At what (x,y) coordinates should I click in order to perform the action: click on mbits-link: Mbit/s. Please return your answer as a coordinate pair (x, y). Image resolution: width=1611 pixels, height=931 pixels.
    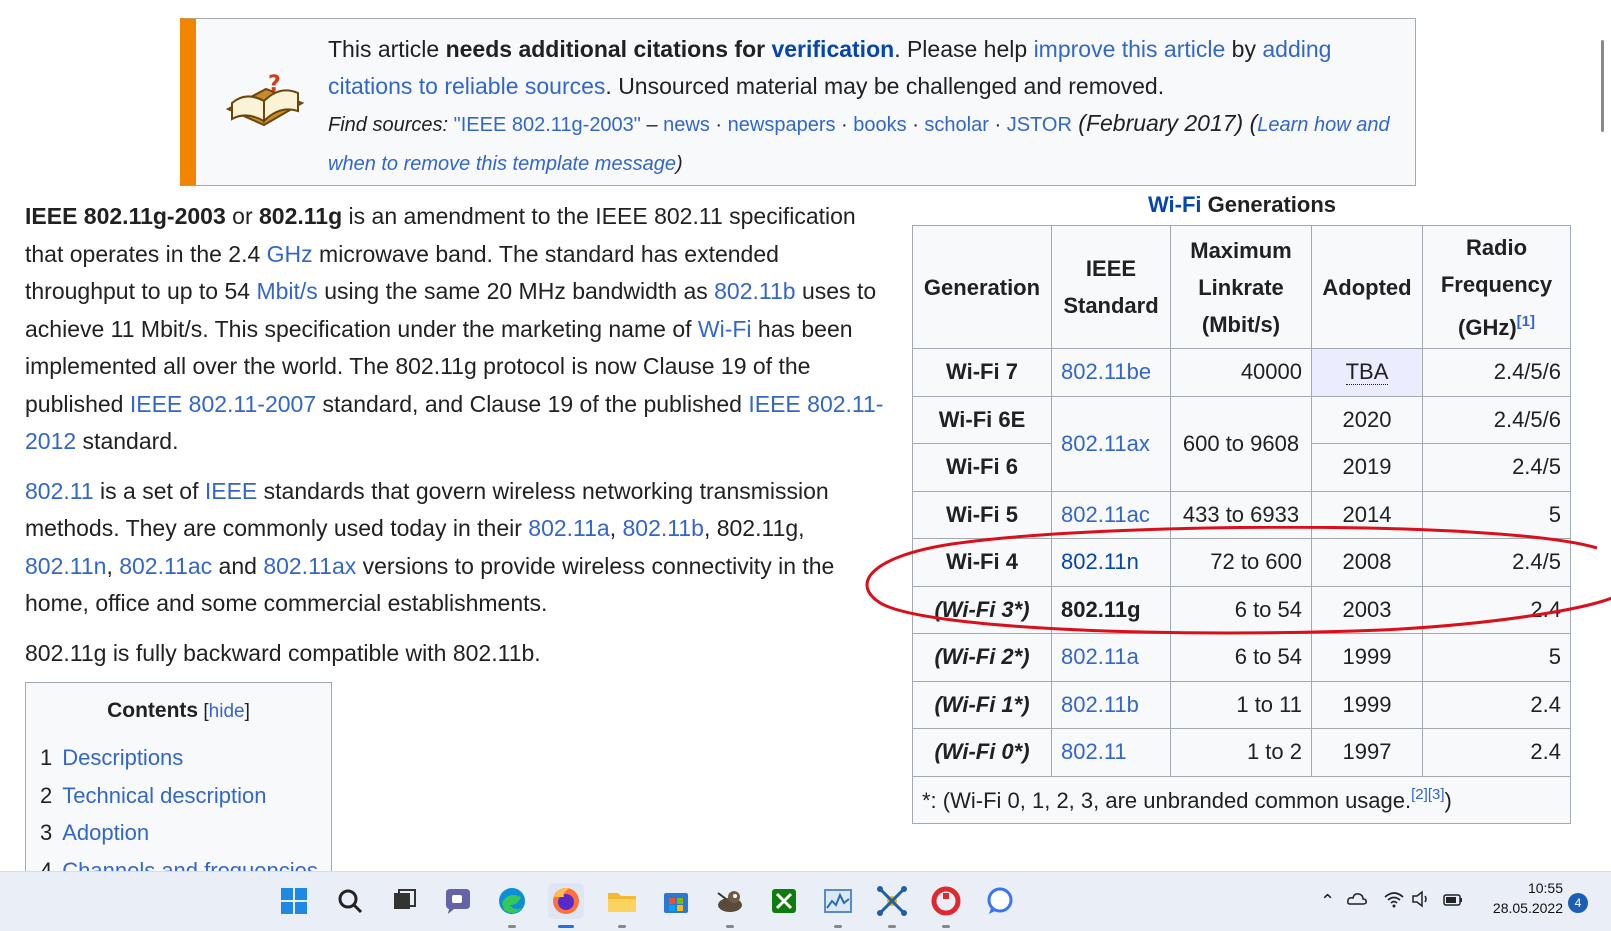
    Looking at the image, I should click on (286, 291).